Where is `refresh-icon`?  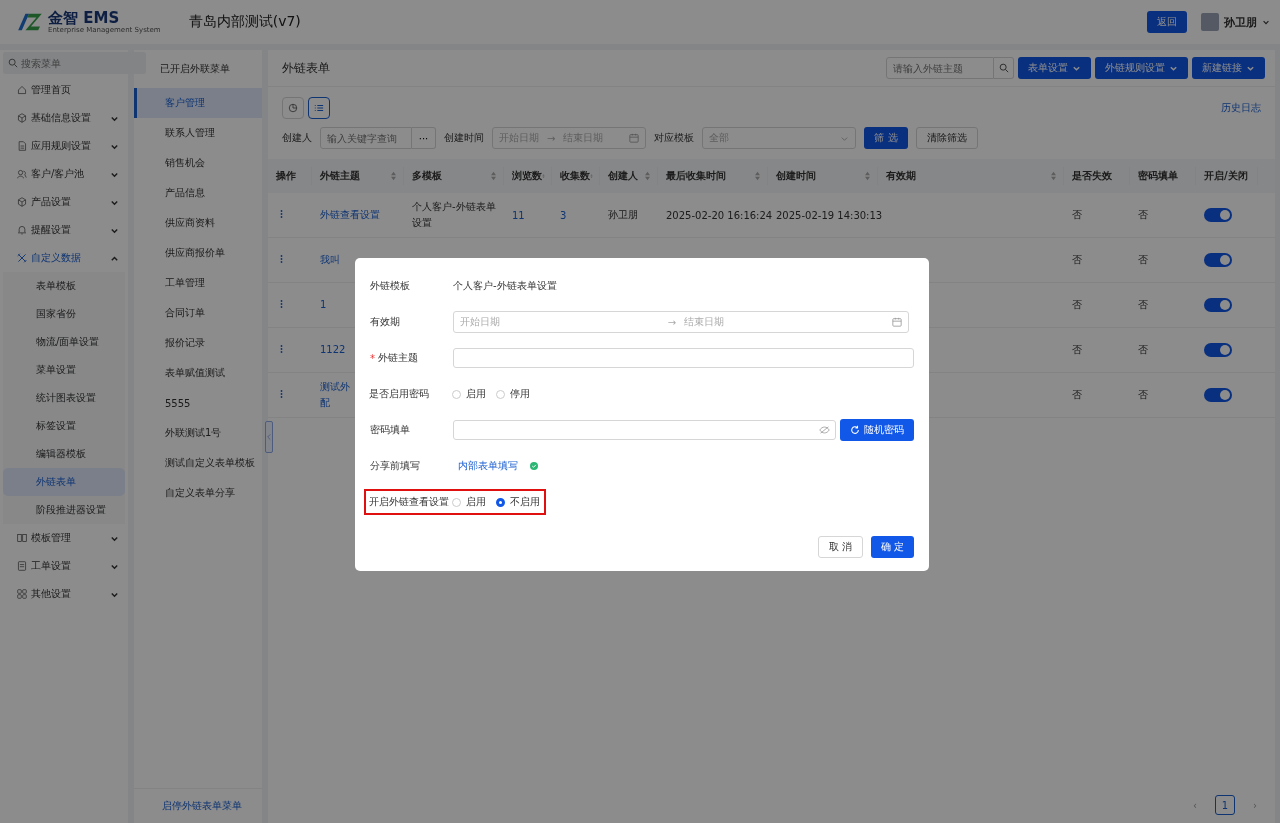
refresh-icon is located at coordinates (855, 430).